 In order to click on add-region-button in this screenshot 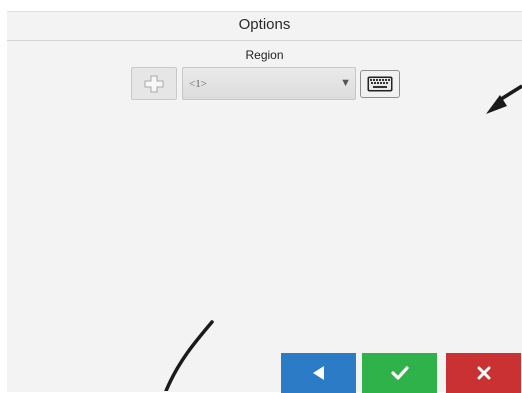, I will do `click(154, 83)`.